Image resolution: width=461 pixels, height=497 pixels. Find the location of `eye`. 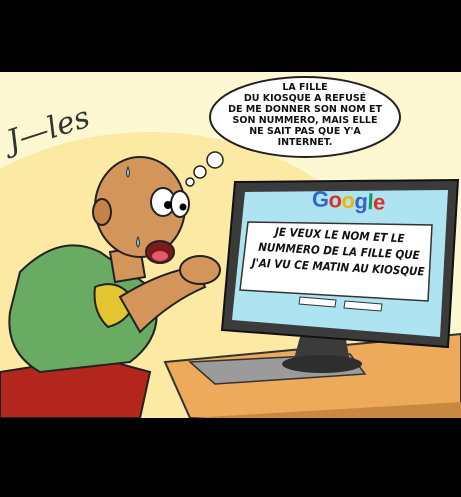

eye is located at coordinates (180, 204).